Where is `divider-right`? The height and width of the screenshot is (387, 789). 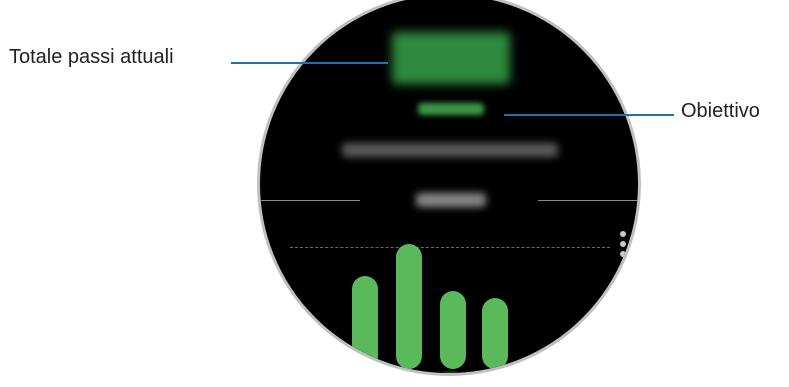
divider-right is located at coordinates (588, 200).